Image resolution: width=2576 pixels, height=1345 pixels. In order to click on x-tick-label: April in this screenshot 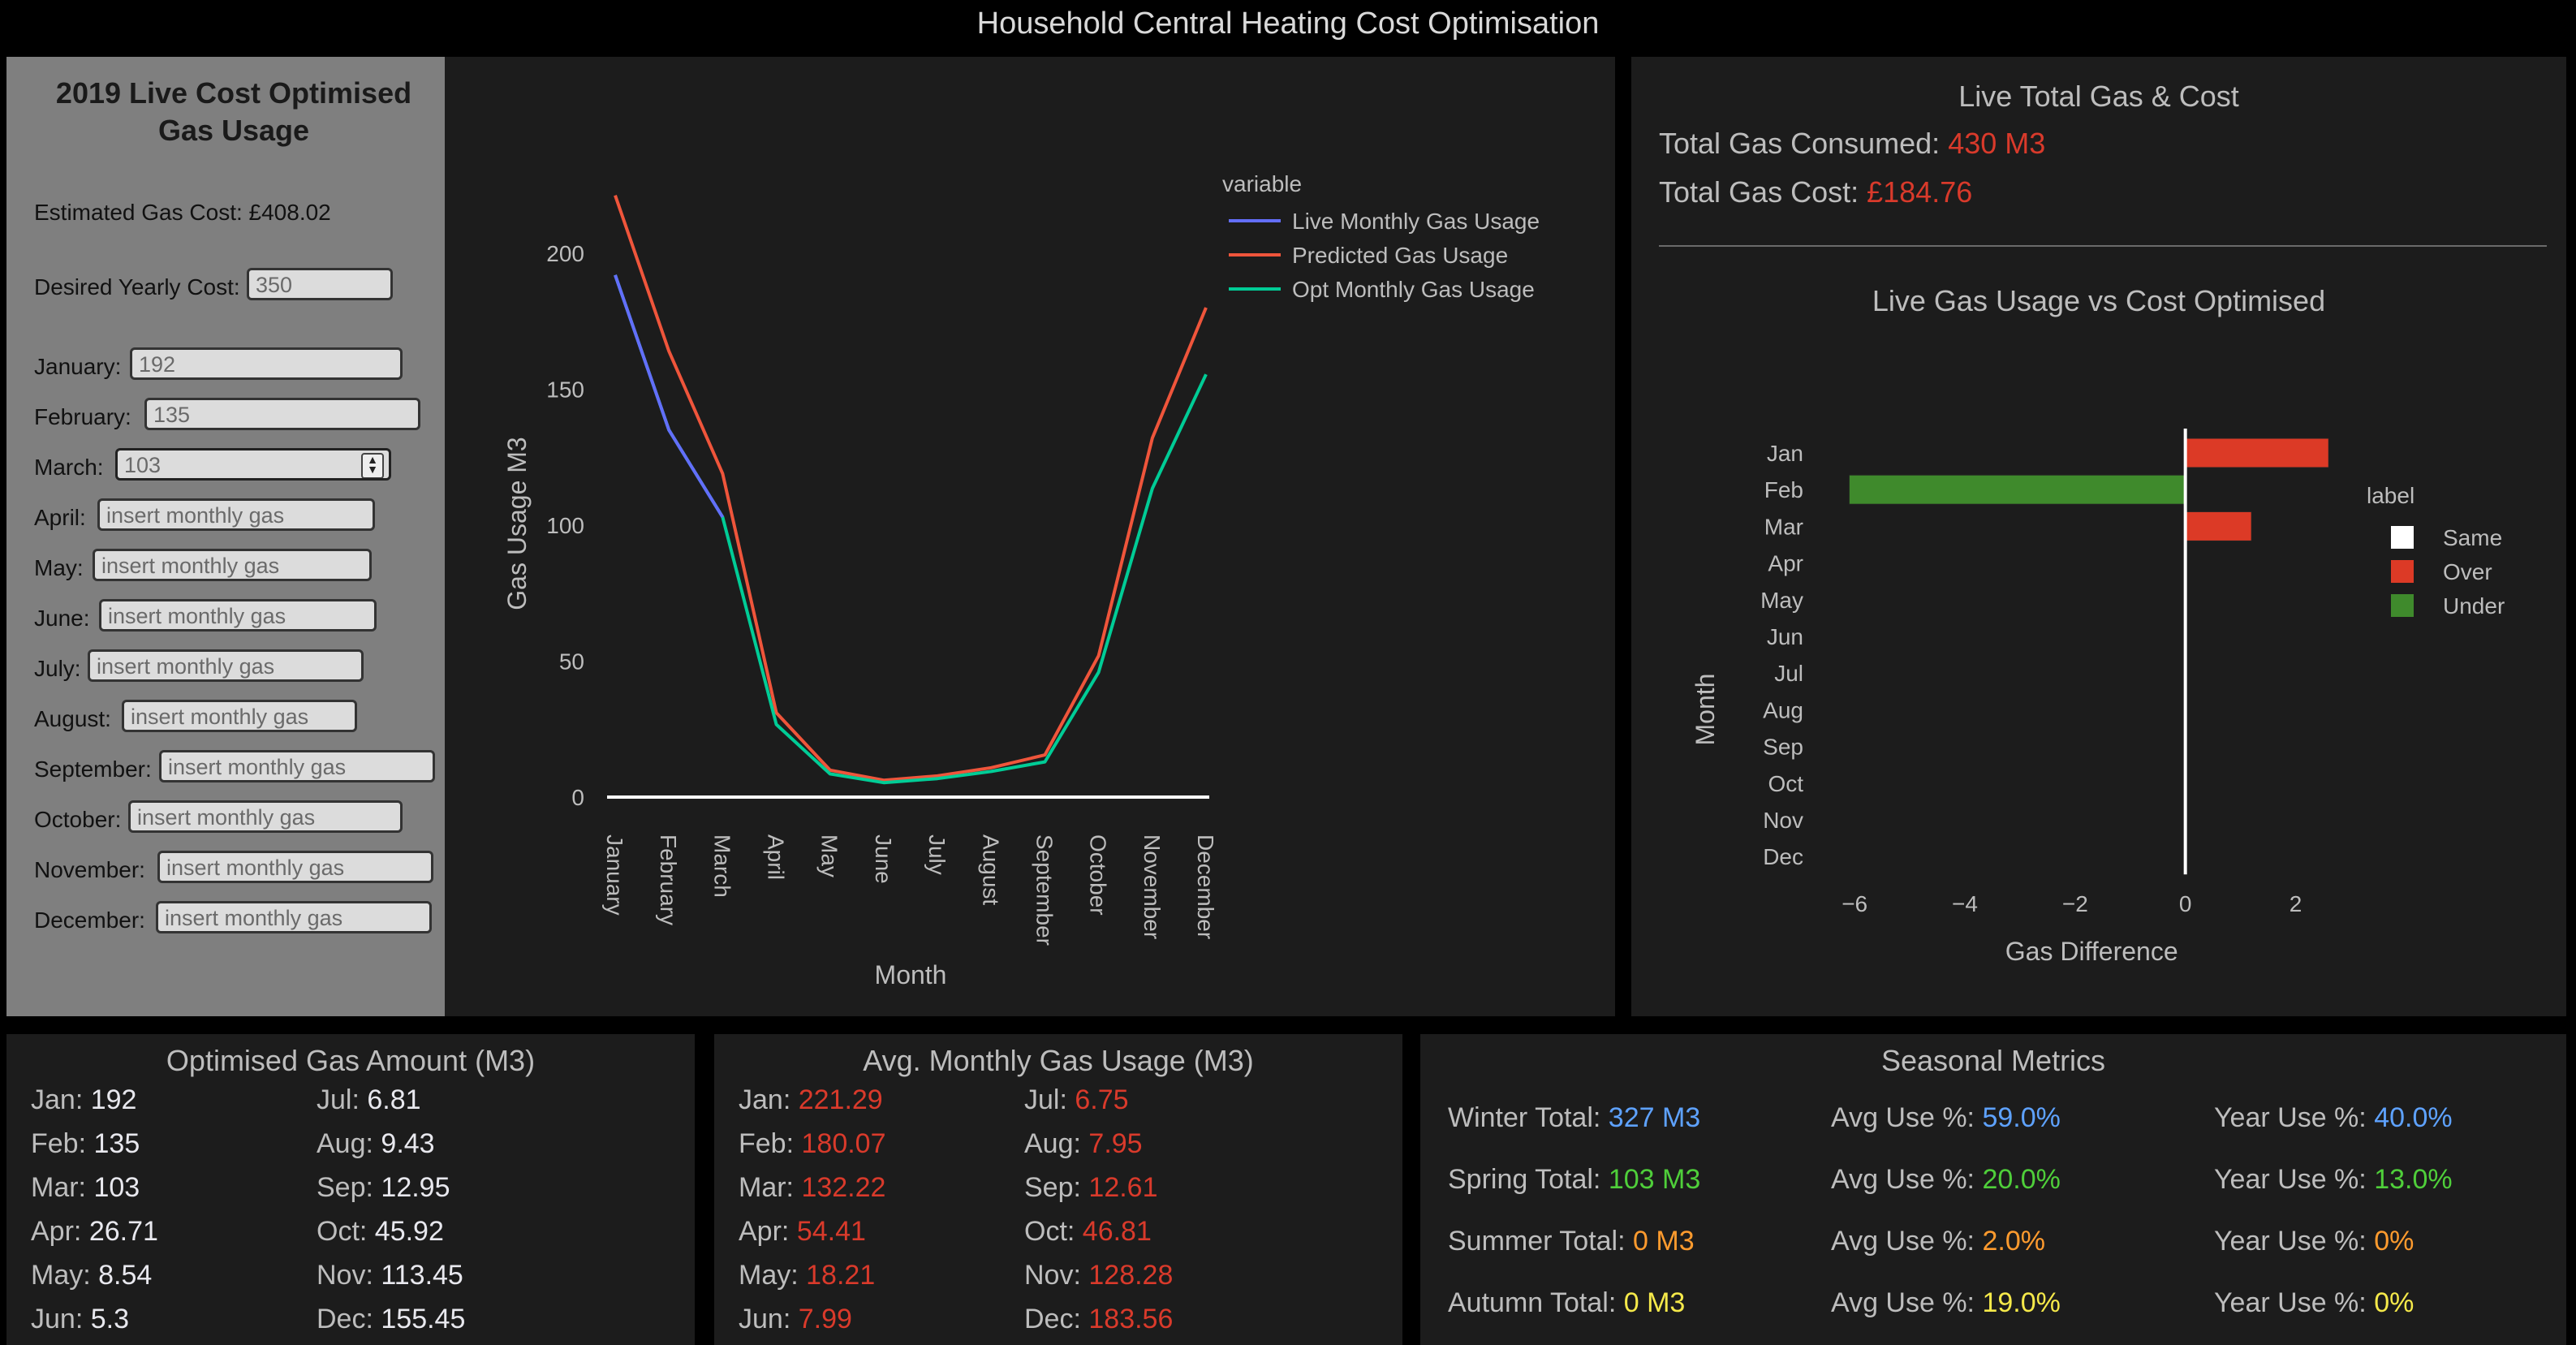, I will do `click(777, 857)`.